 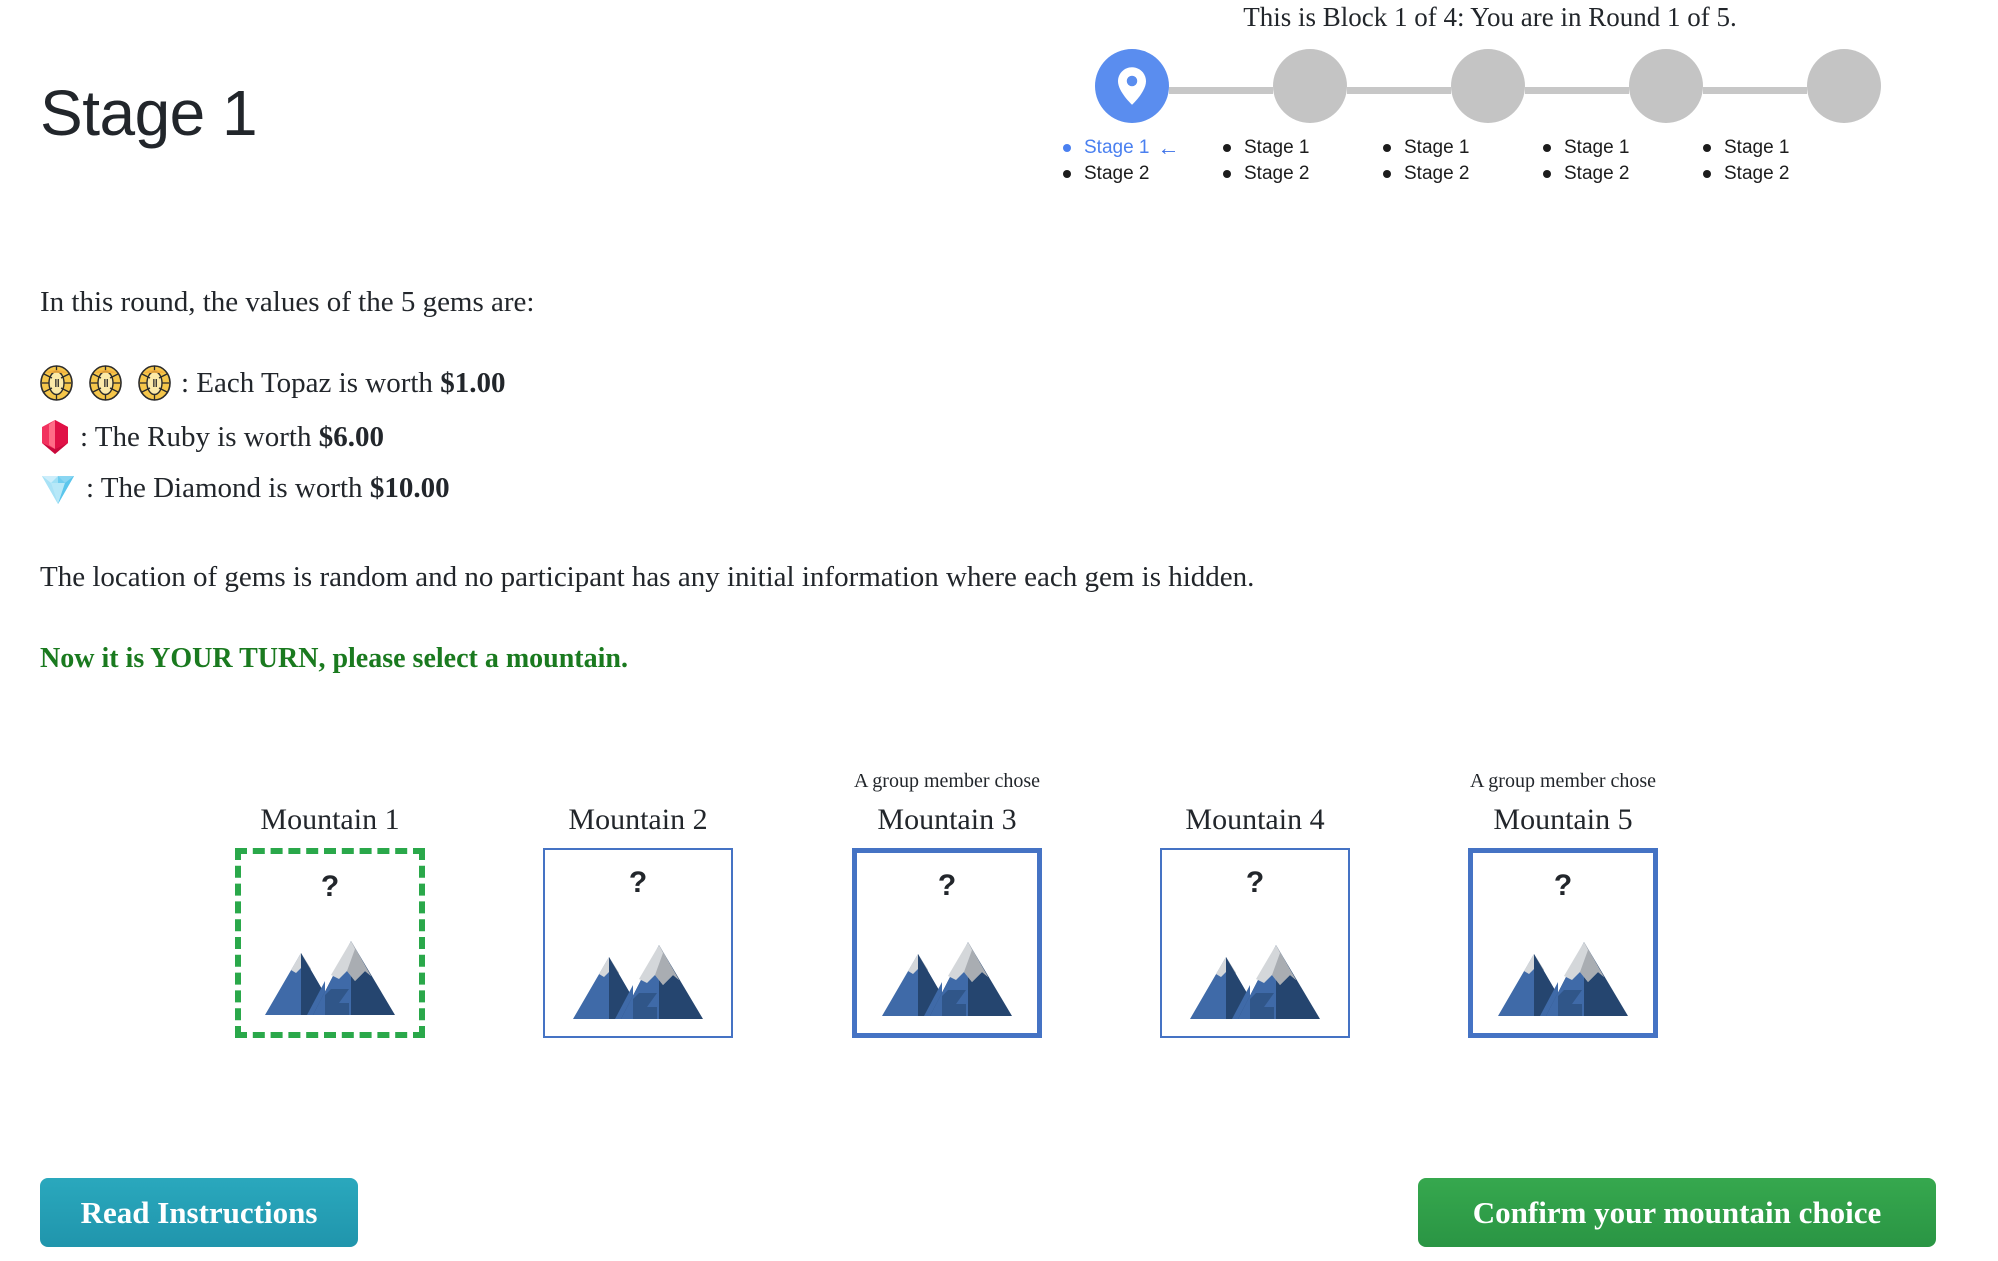 What do you see at coordinates (149, 112) in the screenshot?
I see `page-title: Stage 1` at bounding box center [149, 112].